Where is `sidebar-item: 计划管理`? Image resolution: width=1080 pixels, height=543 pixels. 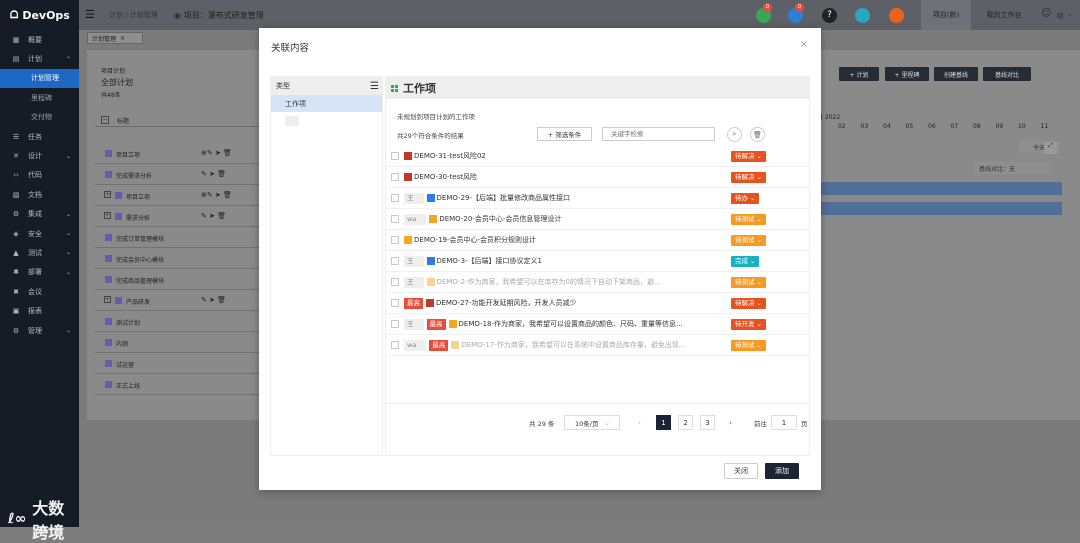 sidebar-item: 计划管理 is located at coordinates (39, 78).